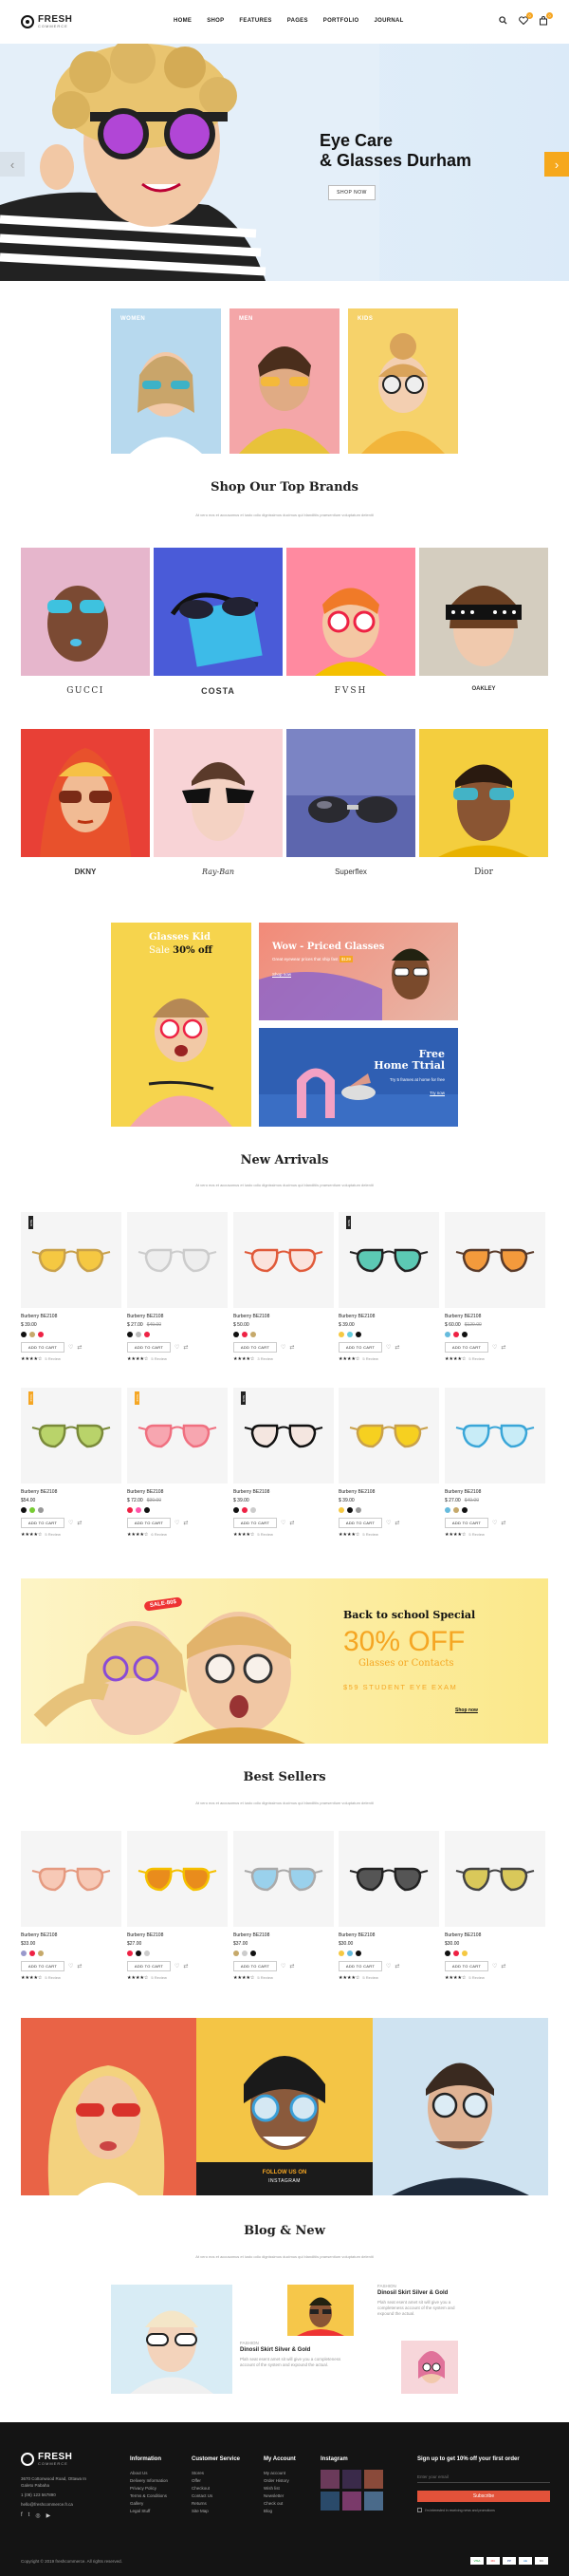 Image resolution: width=569 pixels, height=2576 pixels. What do you see at coordinates (403, 381) in the screenshot?
I see `category-kids: KIDS` at bounding box center [403, 381].